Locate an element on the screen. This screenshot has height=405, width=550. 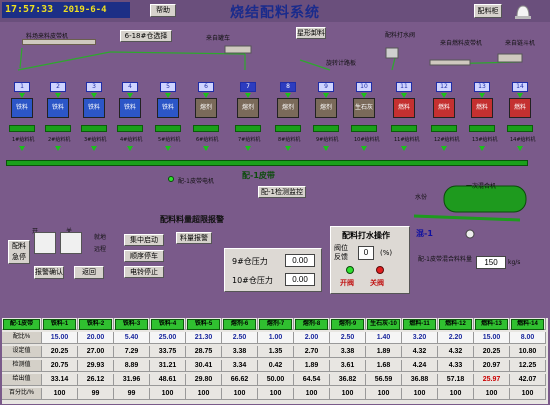
table-cell: 8.89 is located at coordinates (132, 366).